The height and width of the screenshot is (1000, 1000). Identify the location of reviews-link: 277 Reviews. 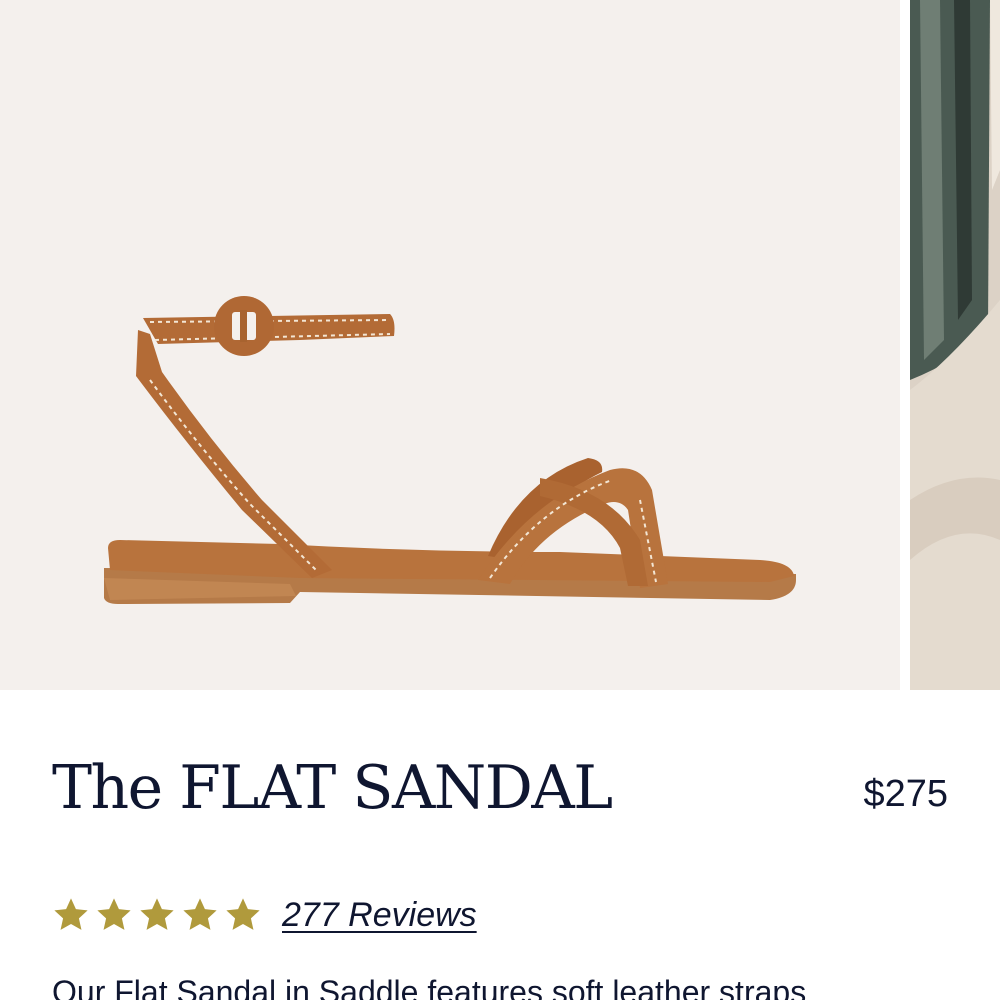
(379, 915).